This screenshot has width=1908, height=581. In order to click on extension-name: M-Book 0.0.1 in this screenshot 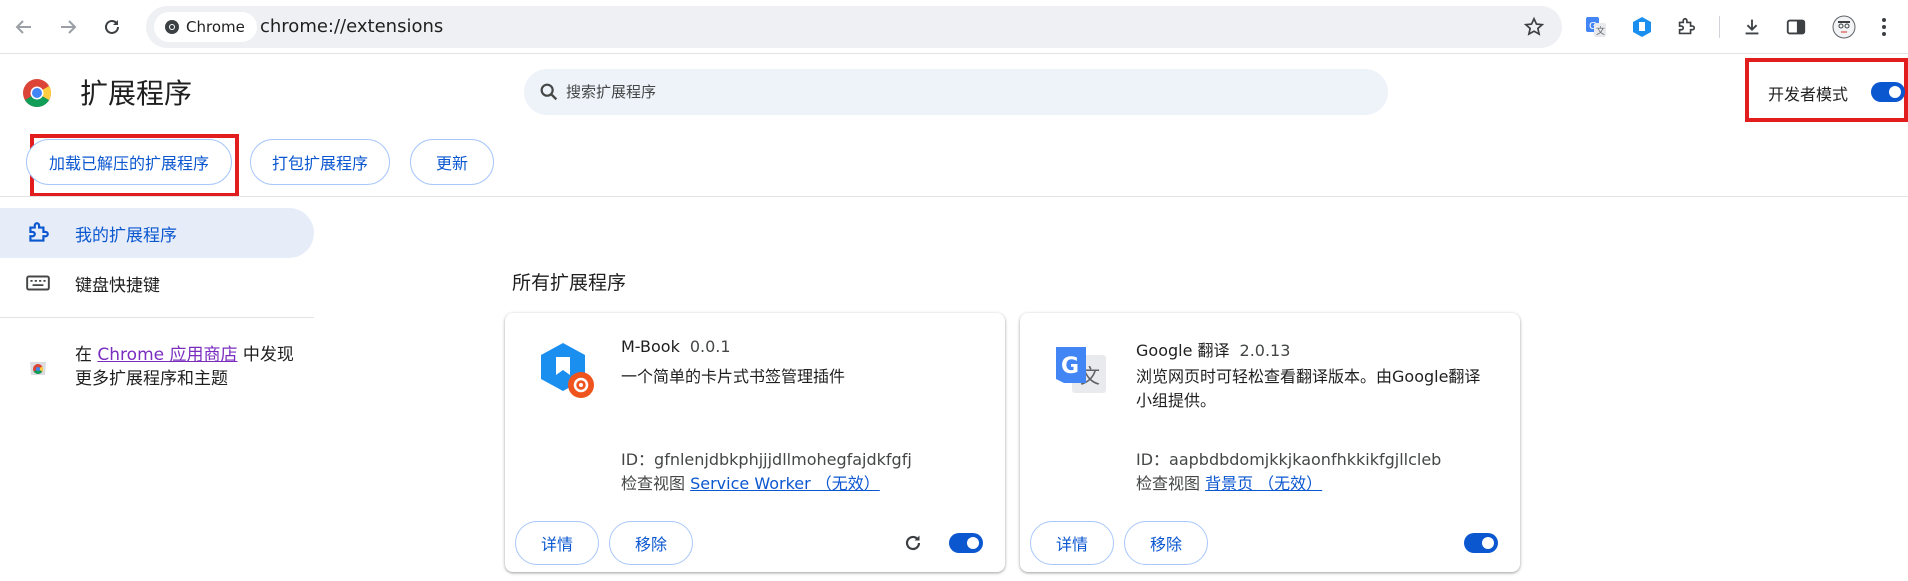, I will do `click(676, 346)`.